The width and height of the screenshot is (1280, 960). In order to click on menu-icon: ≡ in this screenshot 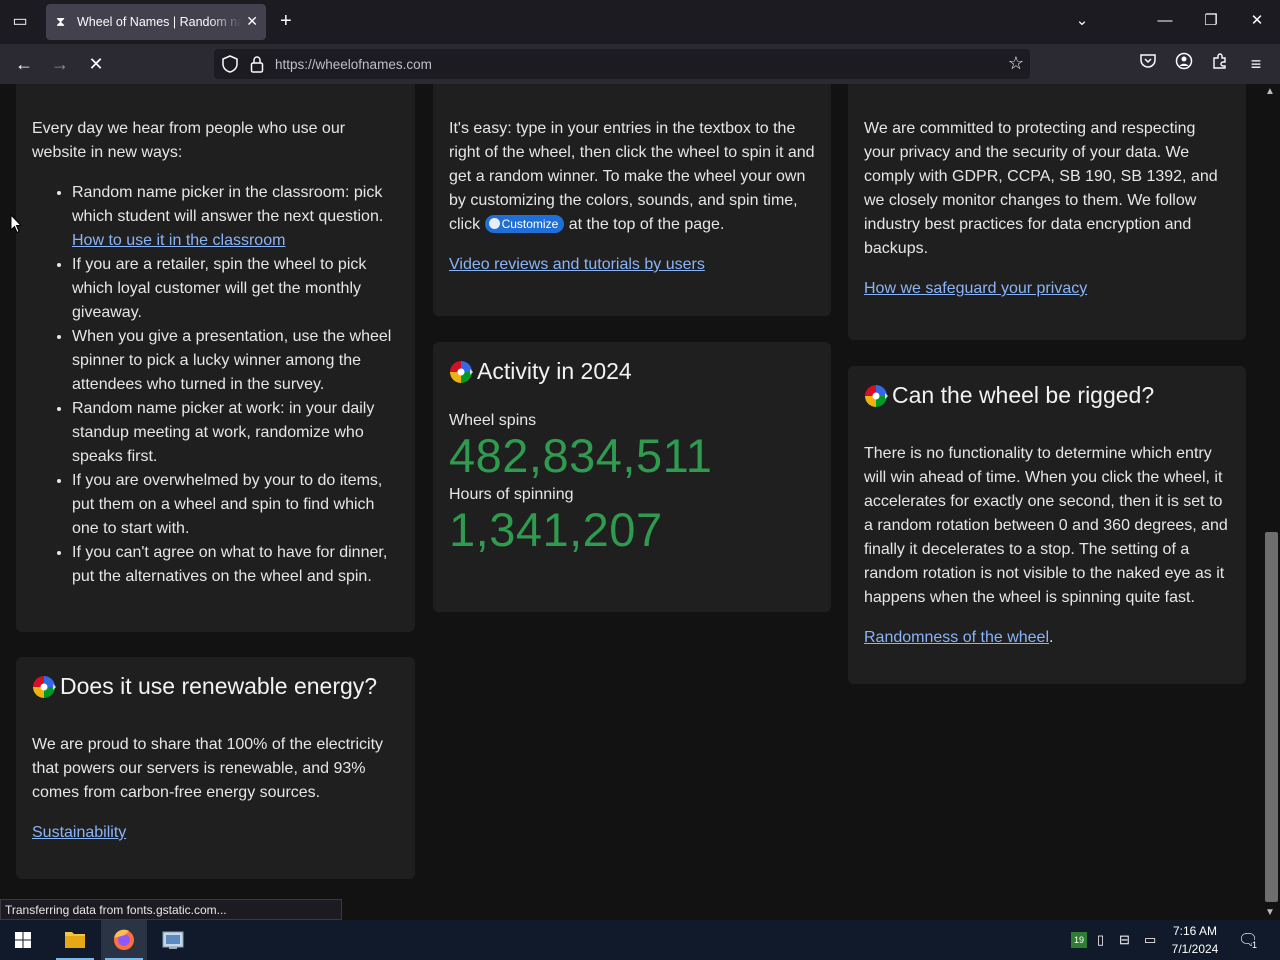, I will do `click(1256, 64)`.